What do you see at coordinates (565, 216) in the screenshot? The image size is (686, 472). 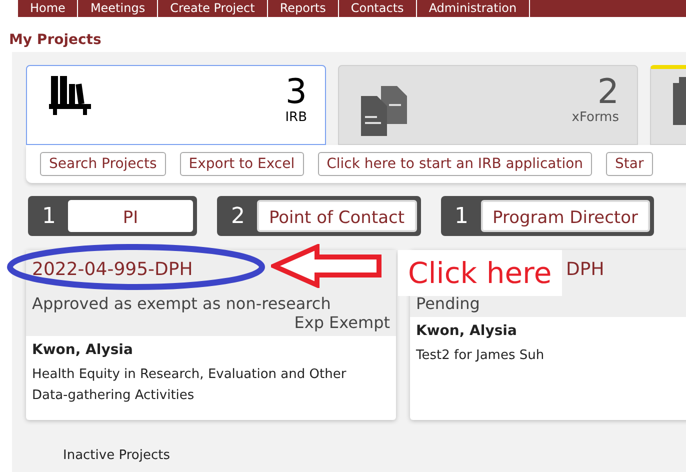 I see `role-label: Program Director` at bounding box center [565, 216].